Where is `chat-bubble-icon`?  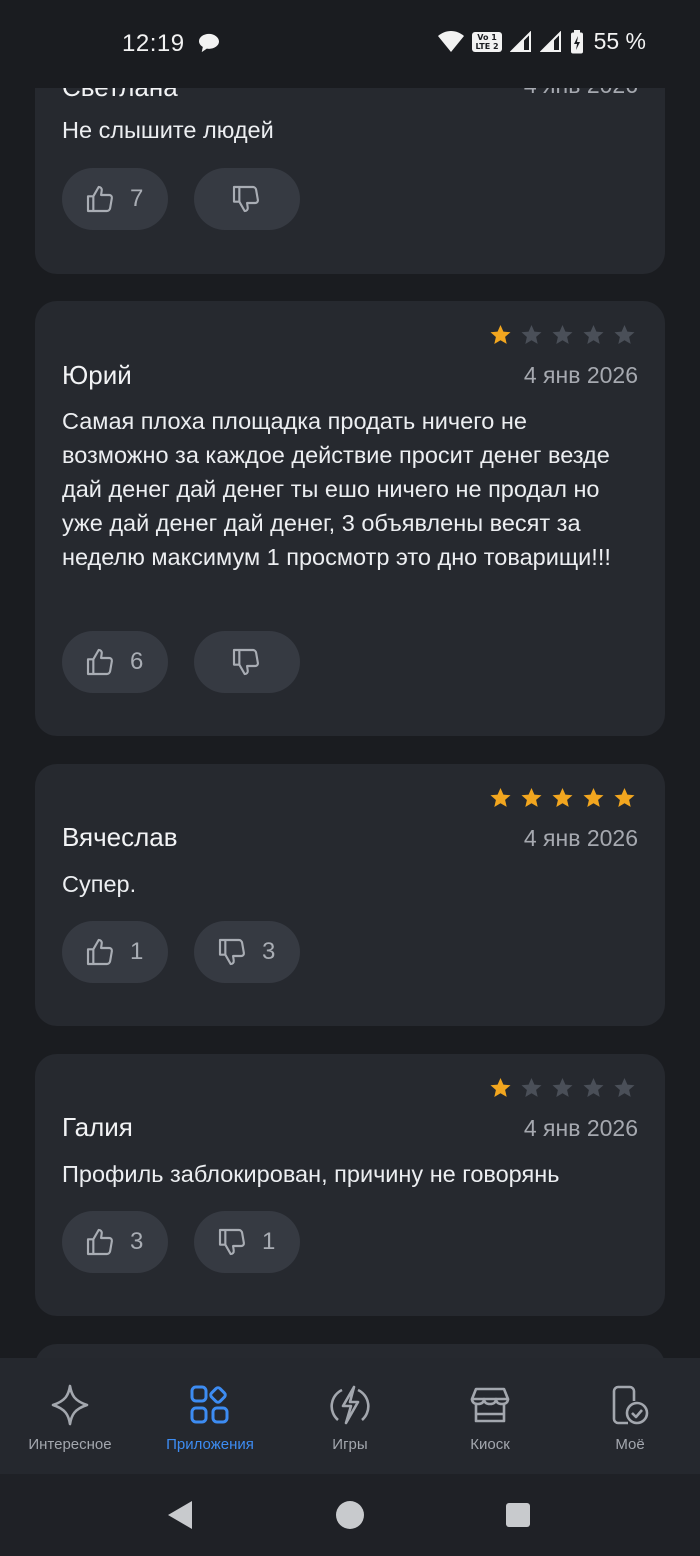
chat-bubble-icon is located at coordinates (209, 43).